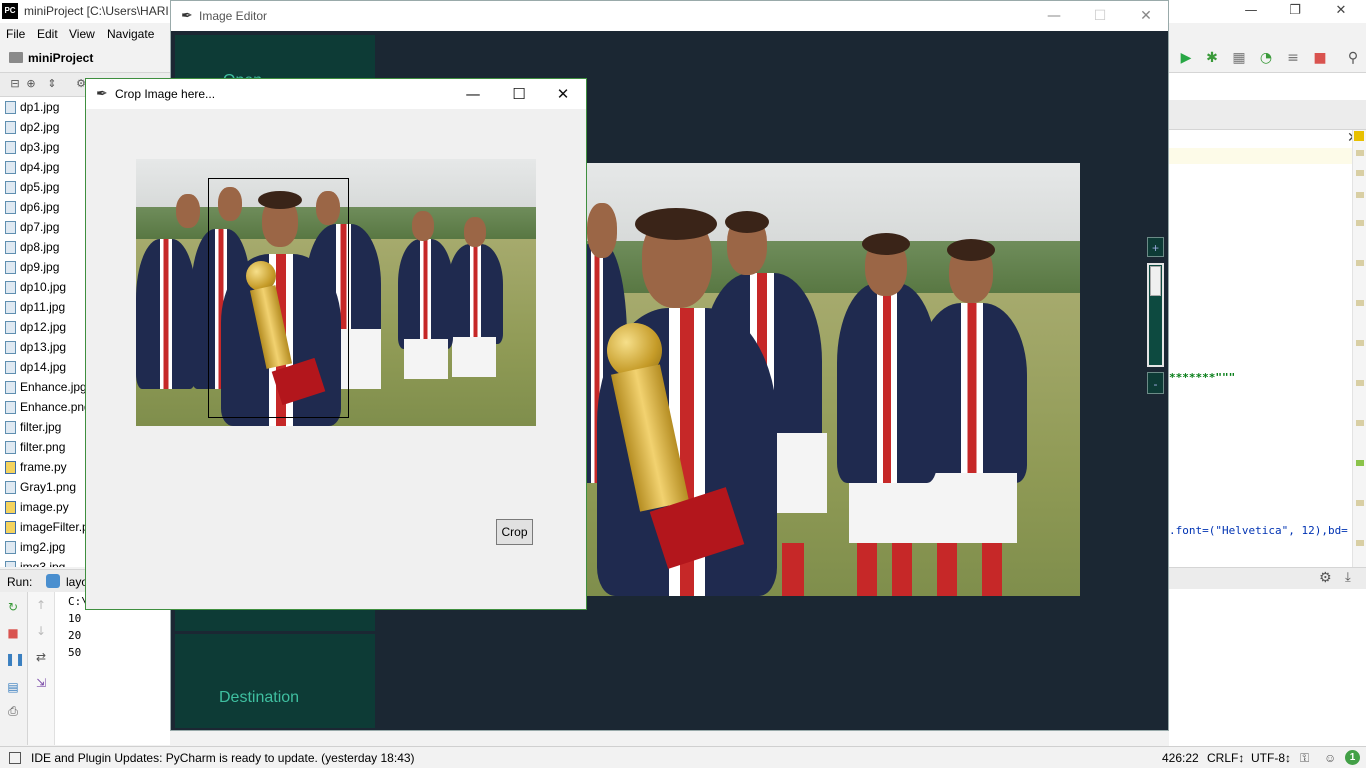  Describe the element at coordinates (41, 605) in the screenshot. I see `scroll-up-icon: ↑` at that location.